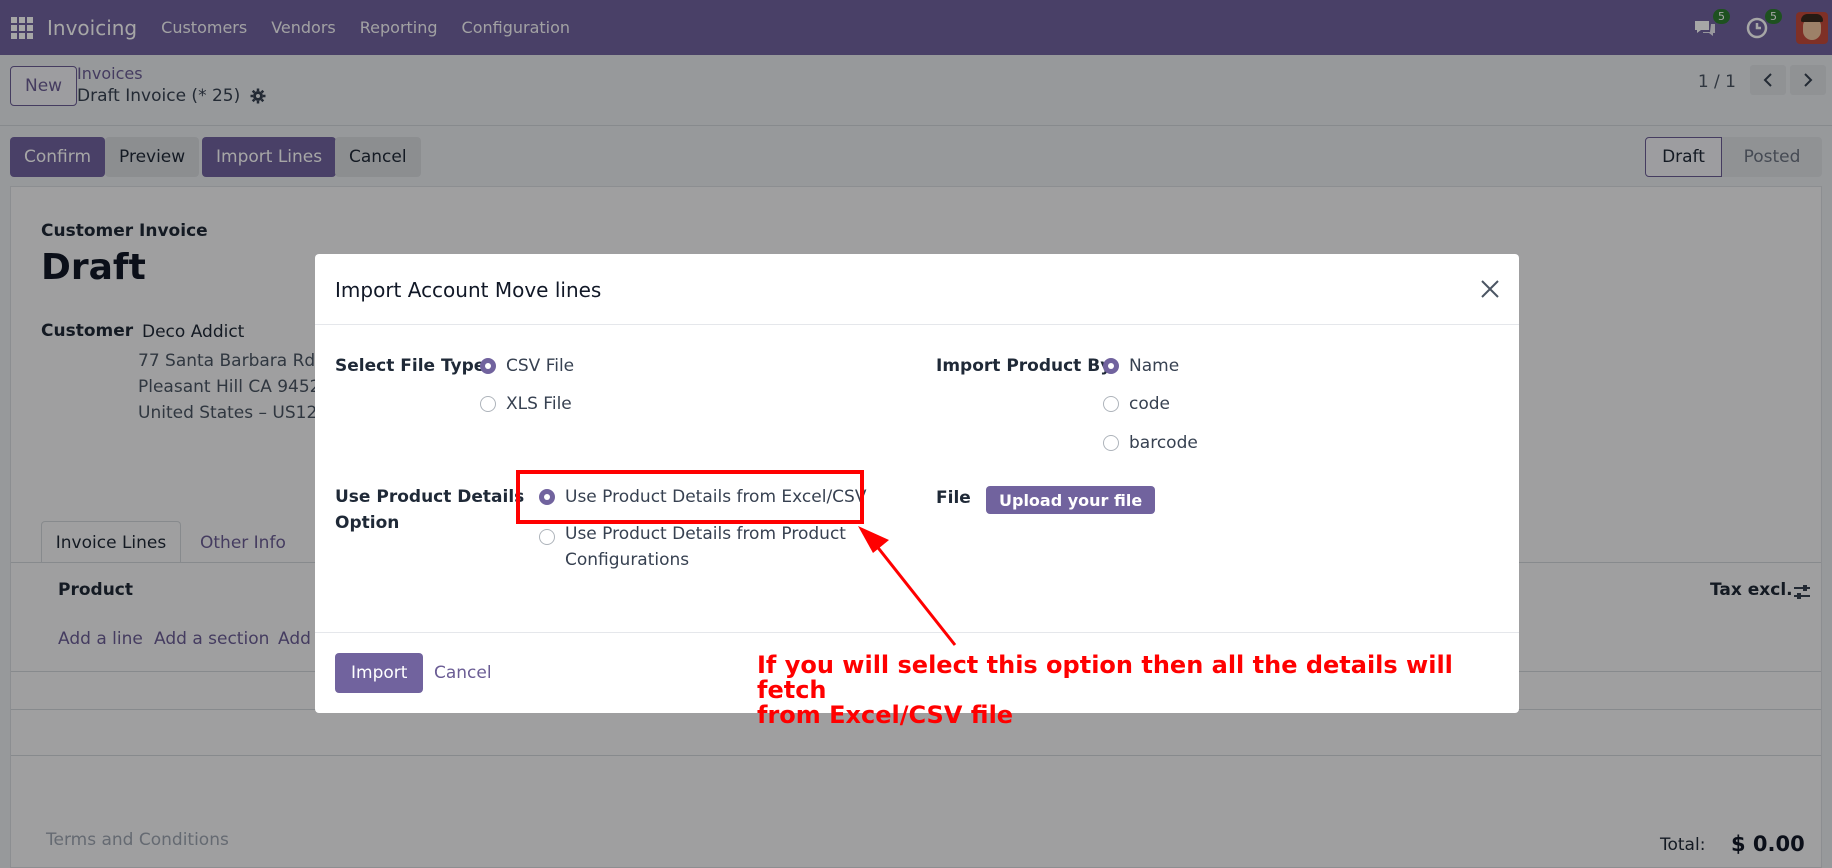 This screenshot has width=1832, height=868. Describe the element at coordinates (463, 673) in the screenshot. I see `dialog-cancel-button: Cancel` at that location.